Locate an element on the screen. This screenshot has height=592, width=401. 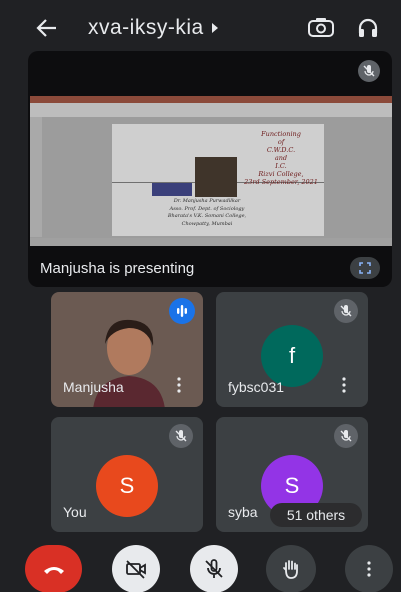
top-bar: xva-iksy-kia is located at coordinates (200, 28).